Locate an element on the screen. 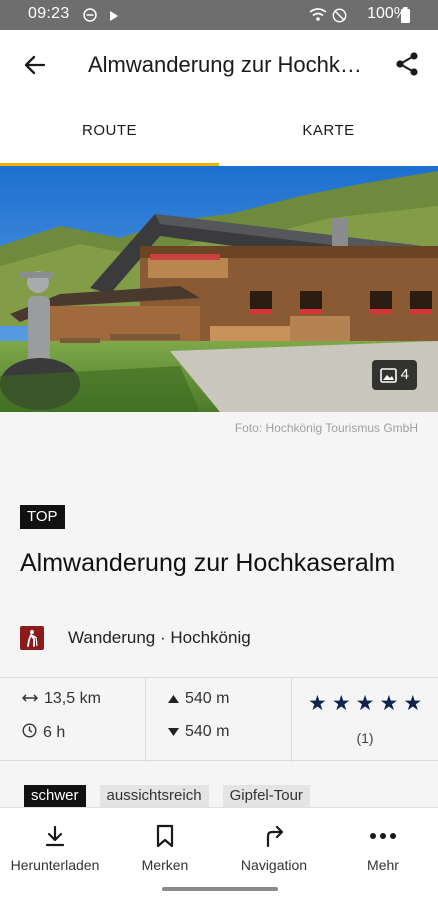  stats-elevation: 540 m 540 m is located at coordinates (219, 720).